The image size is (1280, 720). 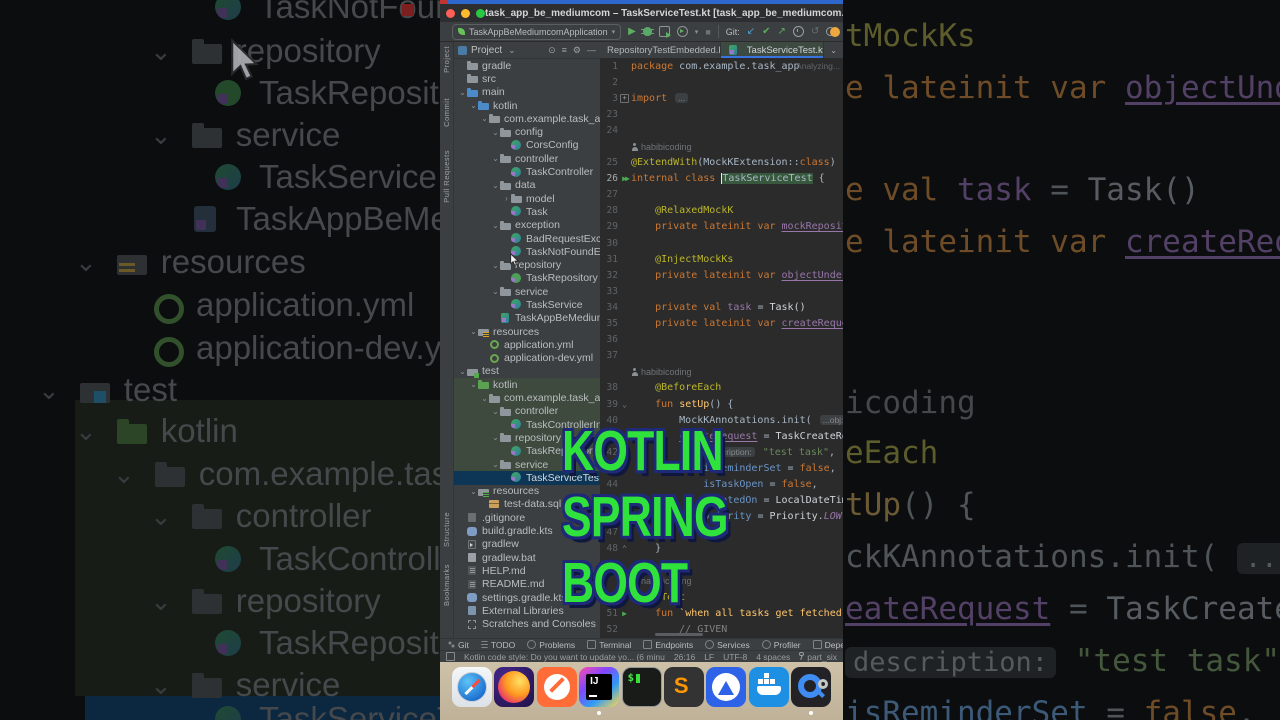 I want to click on tab-taskservicetest-kt: TaskServiceTest.kt×, so click(x=772, y=50).